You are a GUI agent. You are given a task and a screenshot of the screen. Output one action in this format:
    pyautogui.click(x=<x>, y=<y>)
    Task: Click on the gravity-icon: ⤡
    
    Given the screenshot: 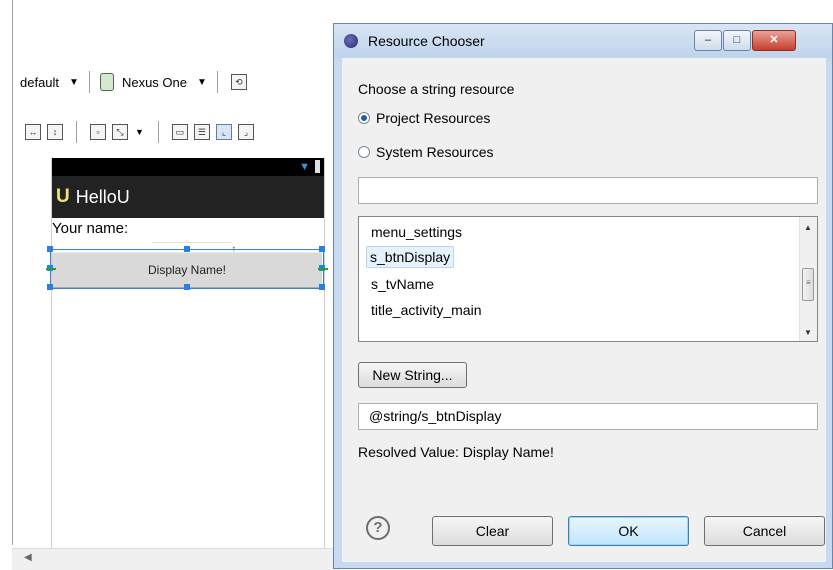 What is the action you would take?
    pyautogui.click(x=120, y=132)
    